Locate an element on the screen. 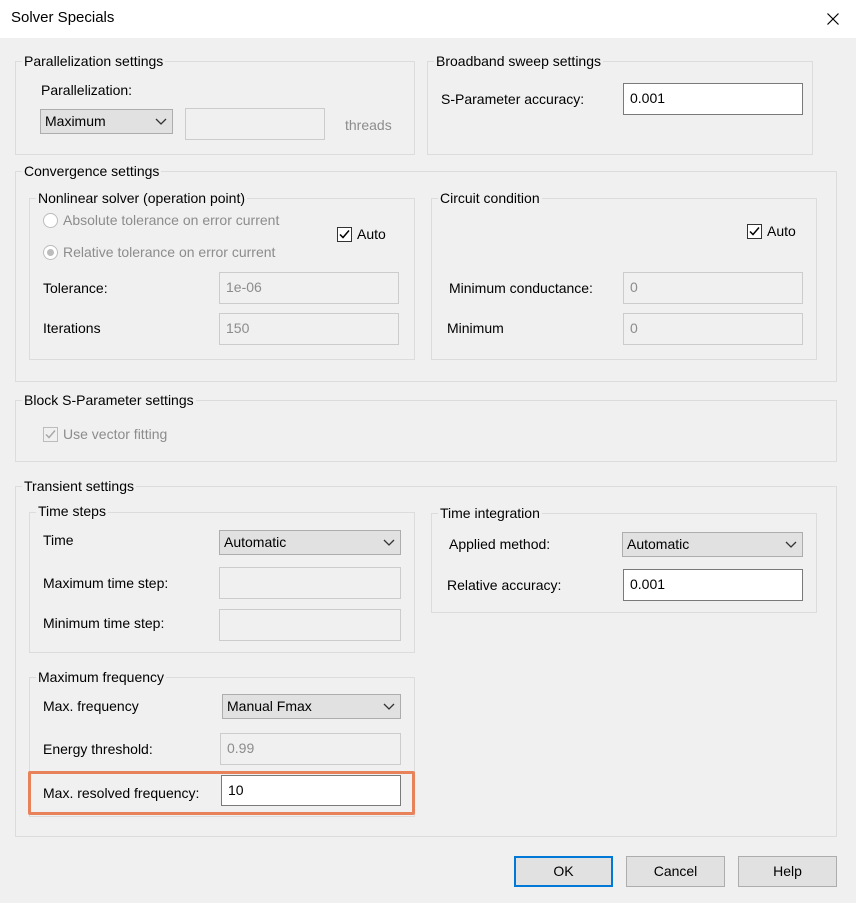 This screenshot has height=903, width=856. max-frequency-selected: Manual Fmax is located at coordinates (269, 706).